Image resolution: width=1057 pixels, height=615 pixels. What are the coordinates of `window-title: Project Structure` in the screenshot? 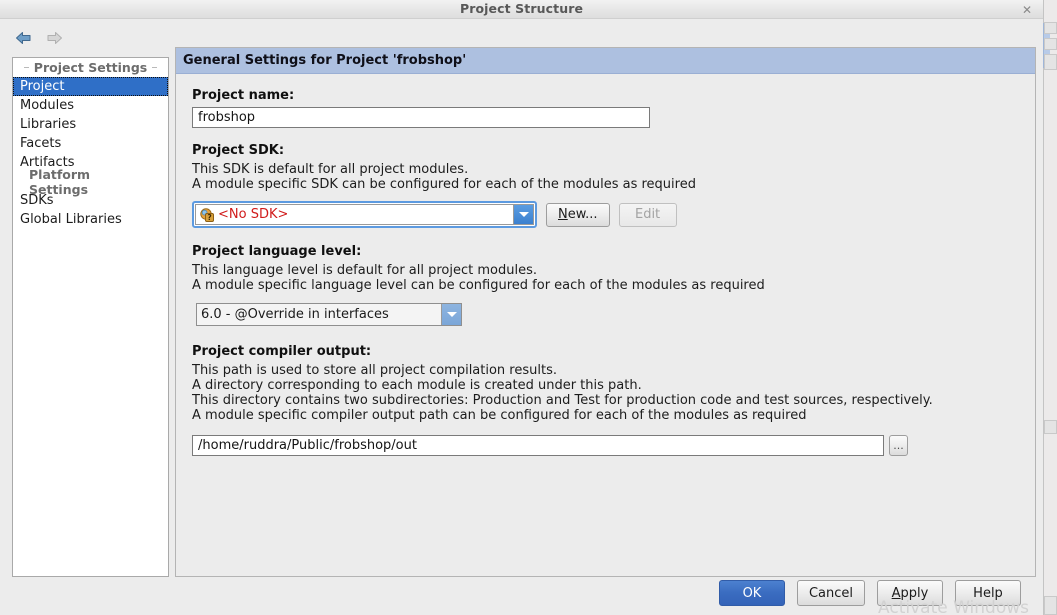 It's located at (521, 8).